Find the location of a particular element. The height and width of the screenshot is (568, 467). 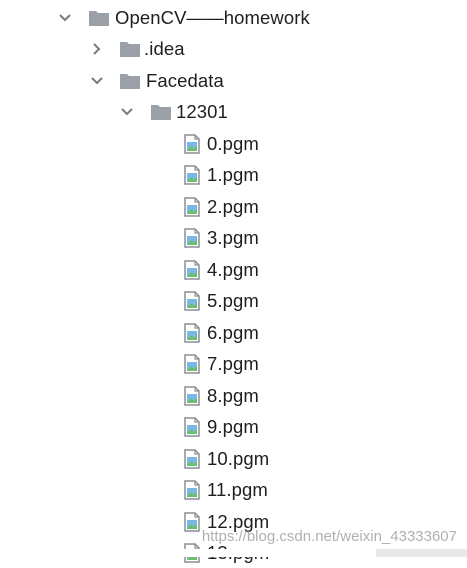

tree-node-label: .idea is located at coordinates (164, 48).